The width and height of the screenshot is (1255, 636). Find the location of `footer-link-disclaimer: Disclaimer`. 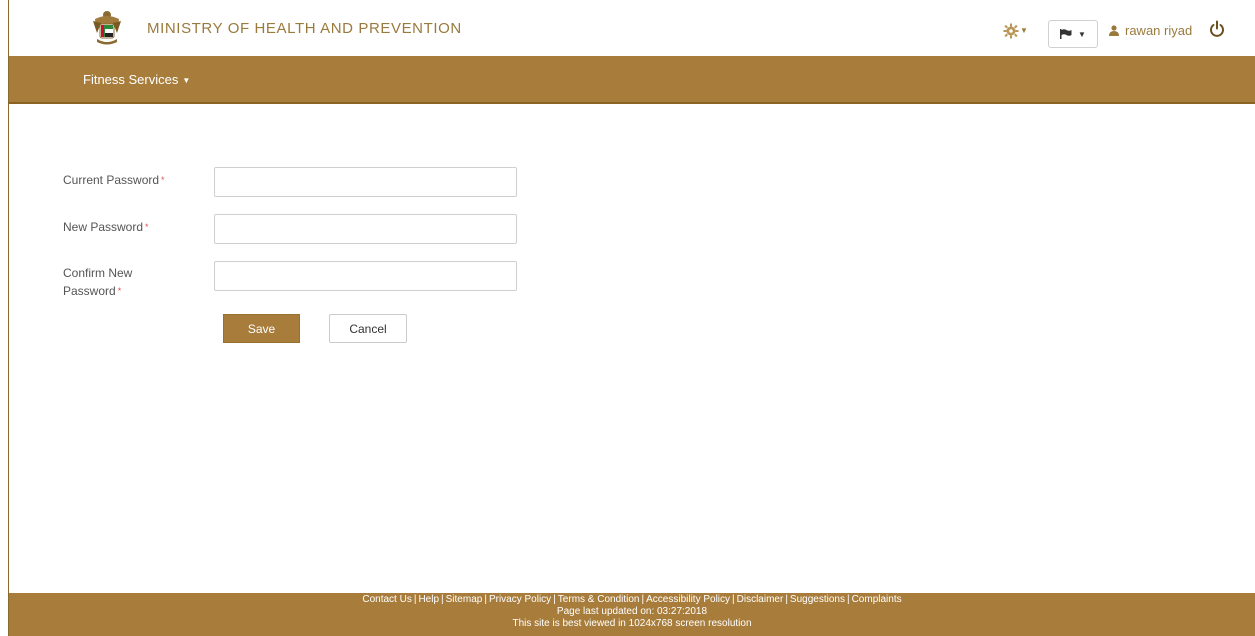

footer-link-disclaimer: Disclaimer is located at coordinates (760, 599).